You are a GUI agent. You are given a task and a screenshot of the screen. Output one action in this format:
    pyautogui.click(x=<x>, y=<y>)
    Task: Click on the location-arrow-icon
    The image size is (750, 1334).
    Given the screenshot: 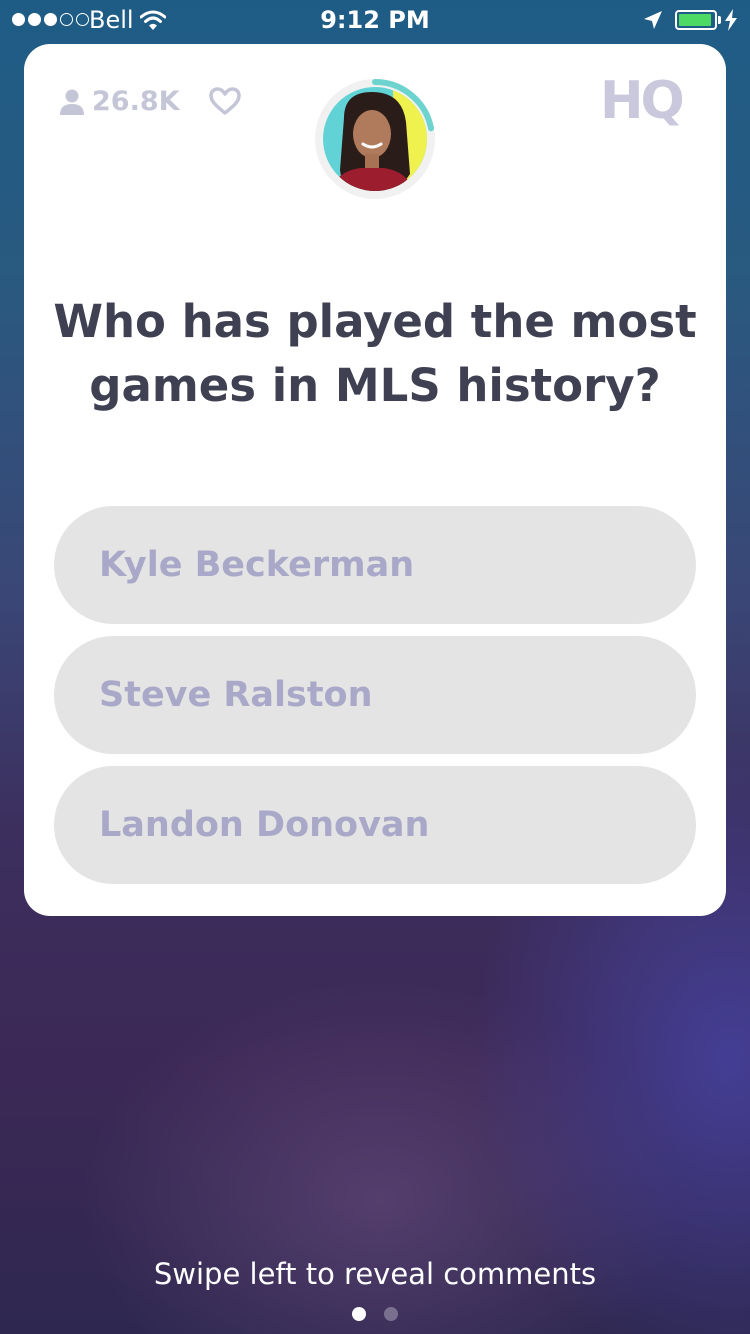 What is the action you would take?
    pyautogui.click(x=653, y=20)
    